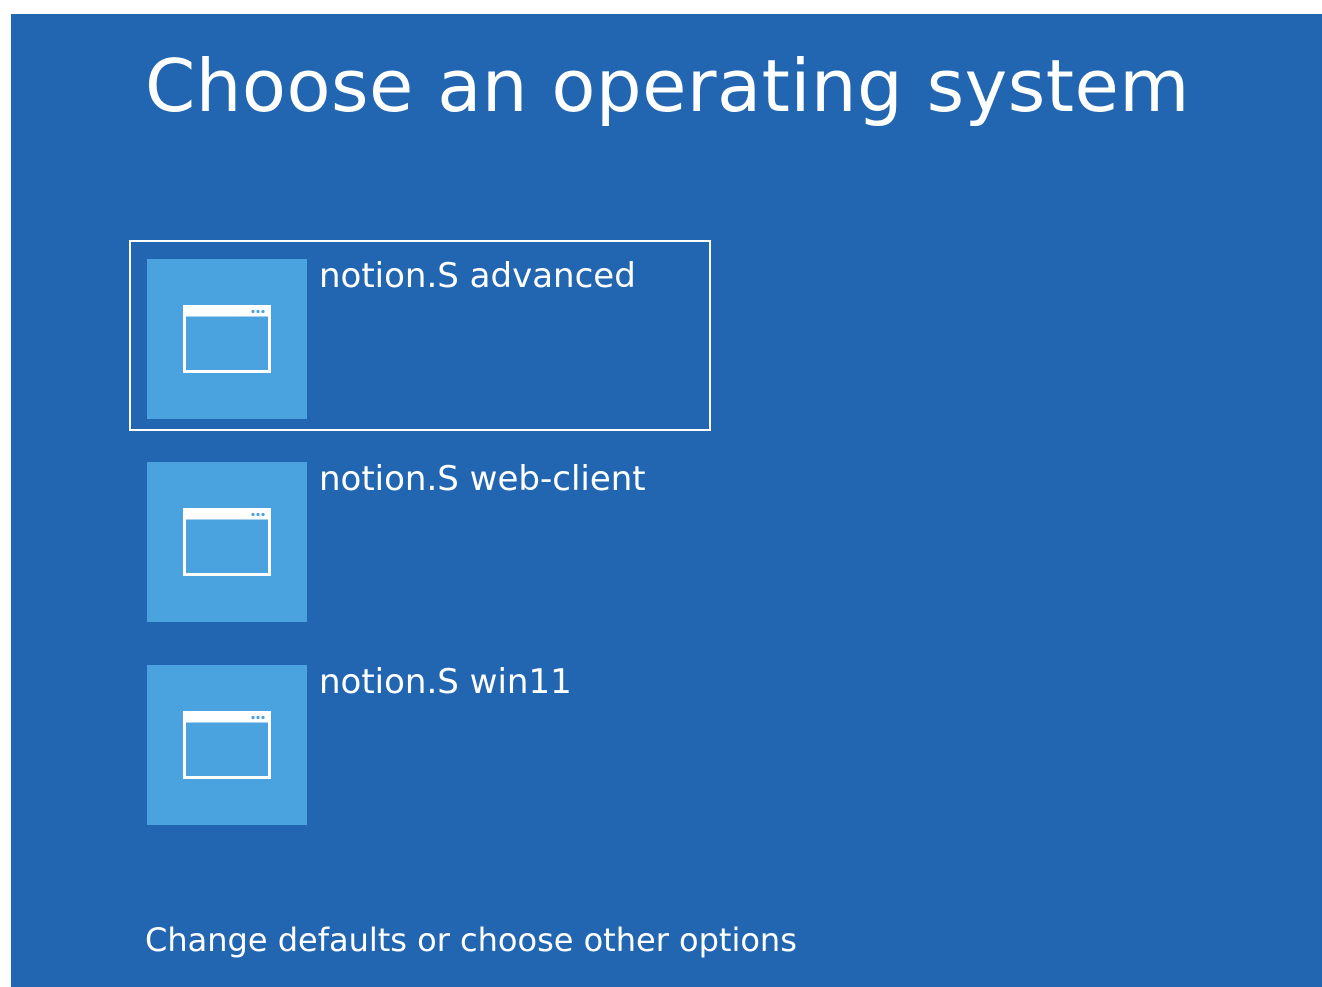 This screenshot has height=987, width=1322. What do you see at coordinates (445, 682) in the screenshot?
I see `os-option-label: notion.S win11` at bounding box center [445, 682].